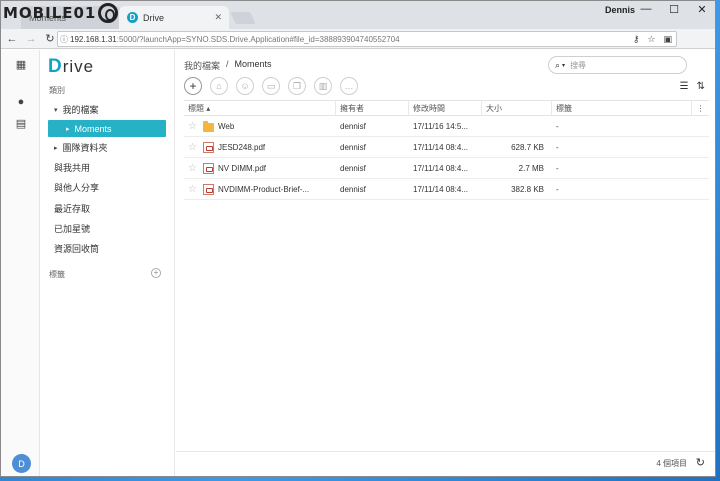 This screenshot has height=481, width=720. Describe the element at coordinates (271, 86) in the screenshot. I see `move-folder-icon: ▭` at that location.